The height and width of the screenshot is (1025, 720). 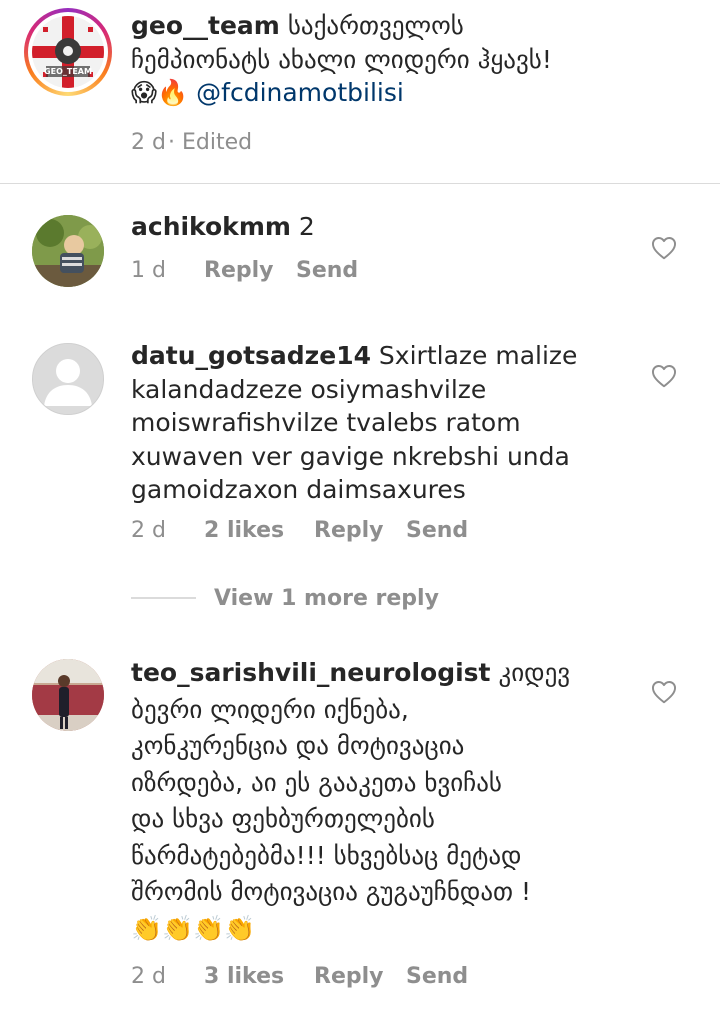 I want to click on view-replies-line, so click(x=163, y=598).